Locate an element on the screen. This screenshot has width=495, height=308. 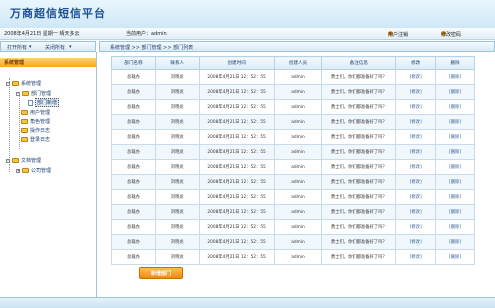
breadcrumb: 系统管理 >> 部门管理 >> 部门列表 is located at coordinates (152, 48).